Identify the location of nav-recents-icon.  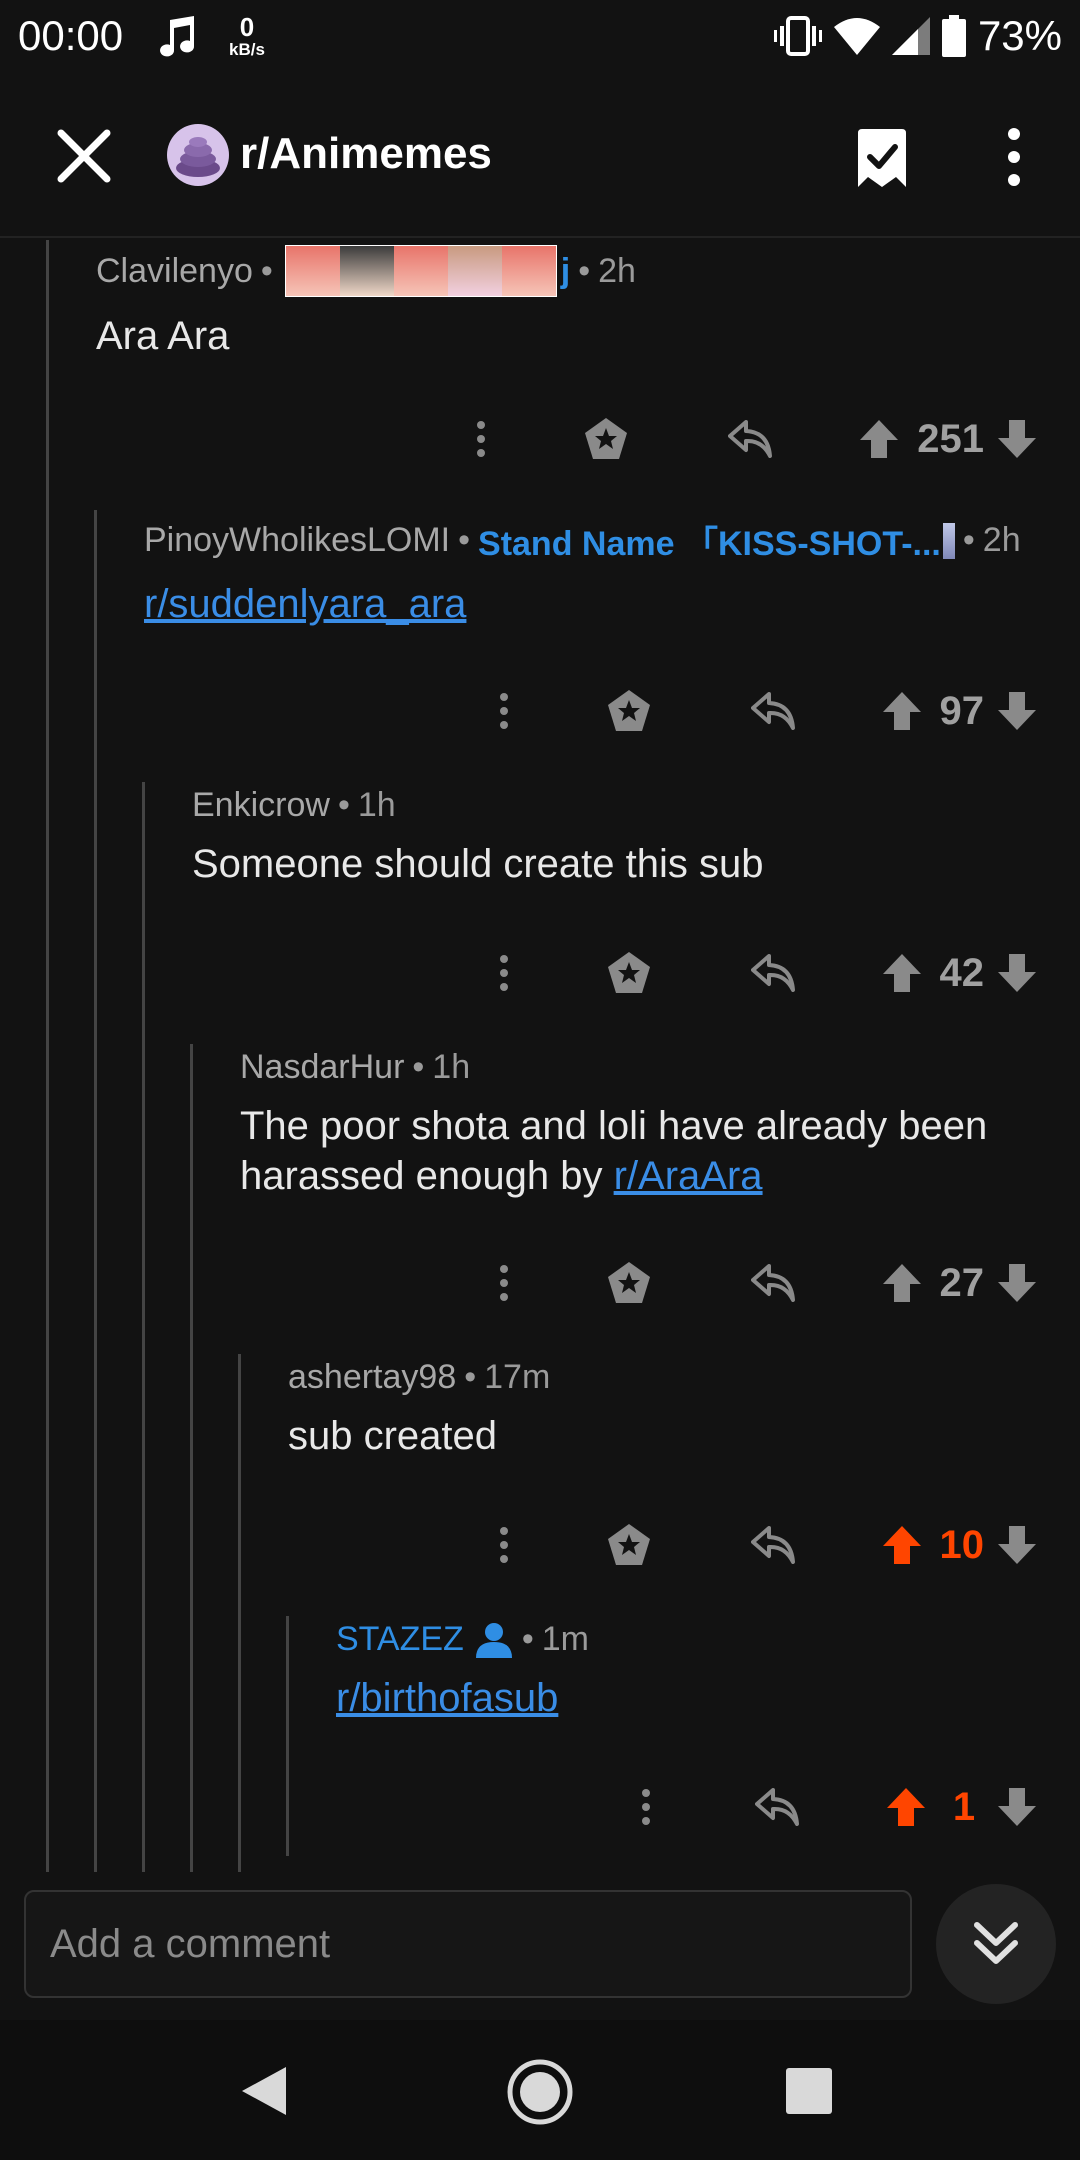
(809, 2091).